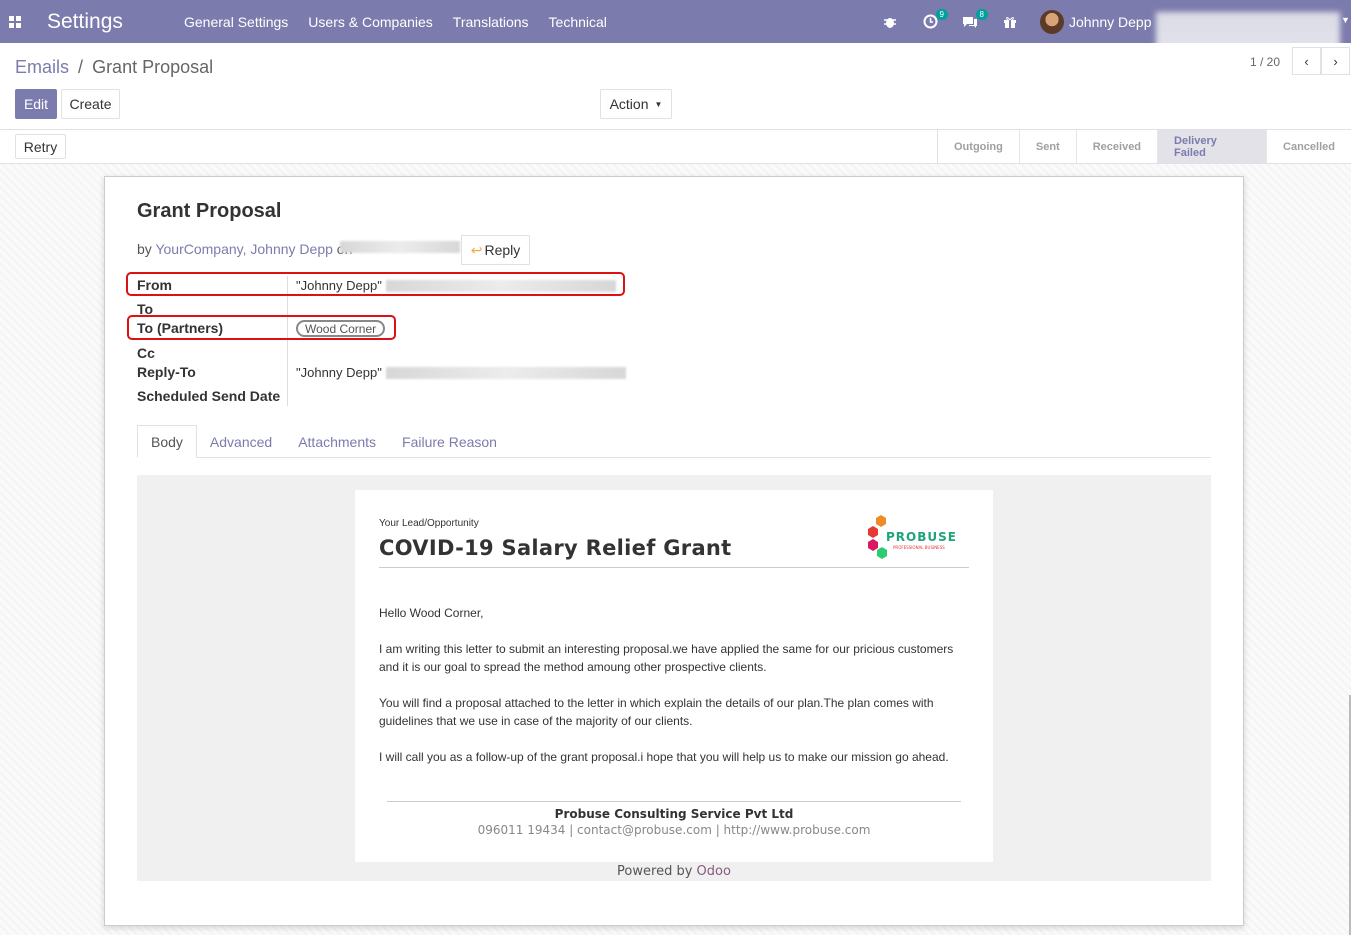 The width and height of the screenshot is (1351, 935). What do you see at coordinates (153, 67) in the screenshot?
I see `breadcrumb-current: Grant Proposal` at bounding box center [153, 67].